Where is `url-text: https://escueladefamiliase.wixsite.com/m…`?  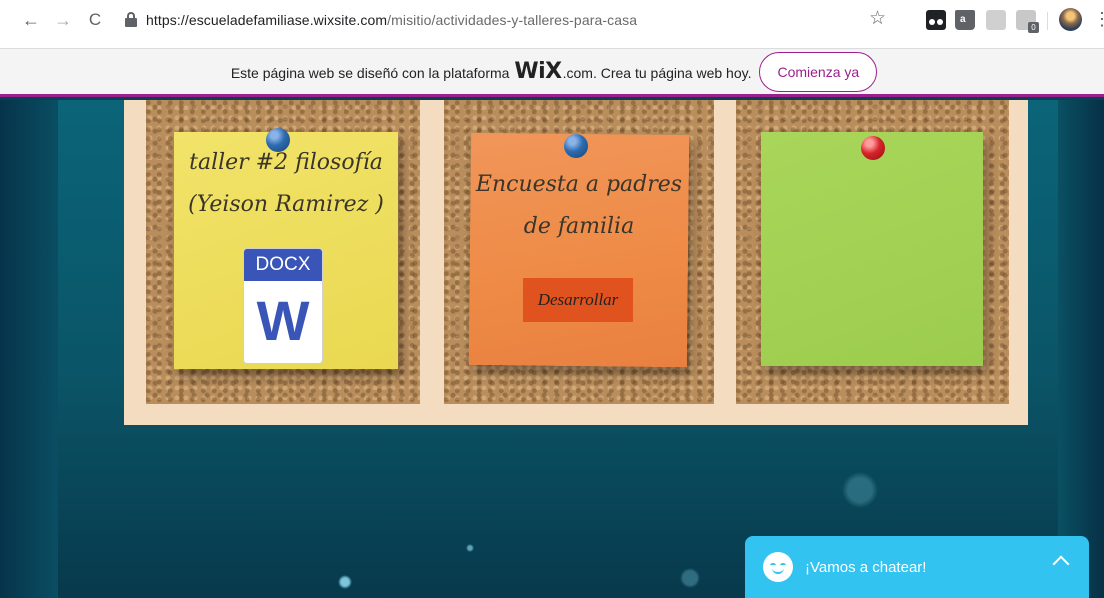 url-text: https://escueladefamiliase.wixsite.com/m… is located at coordinates (392, 20).